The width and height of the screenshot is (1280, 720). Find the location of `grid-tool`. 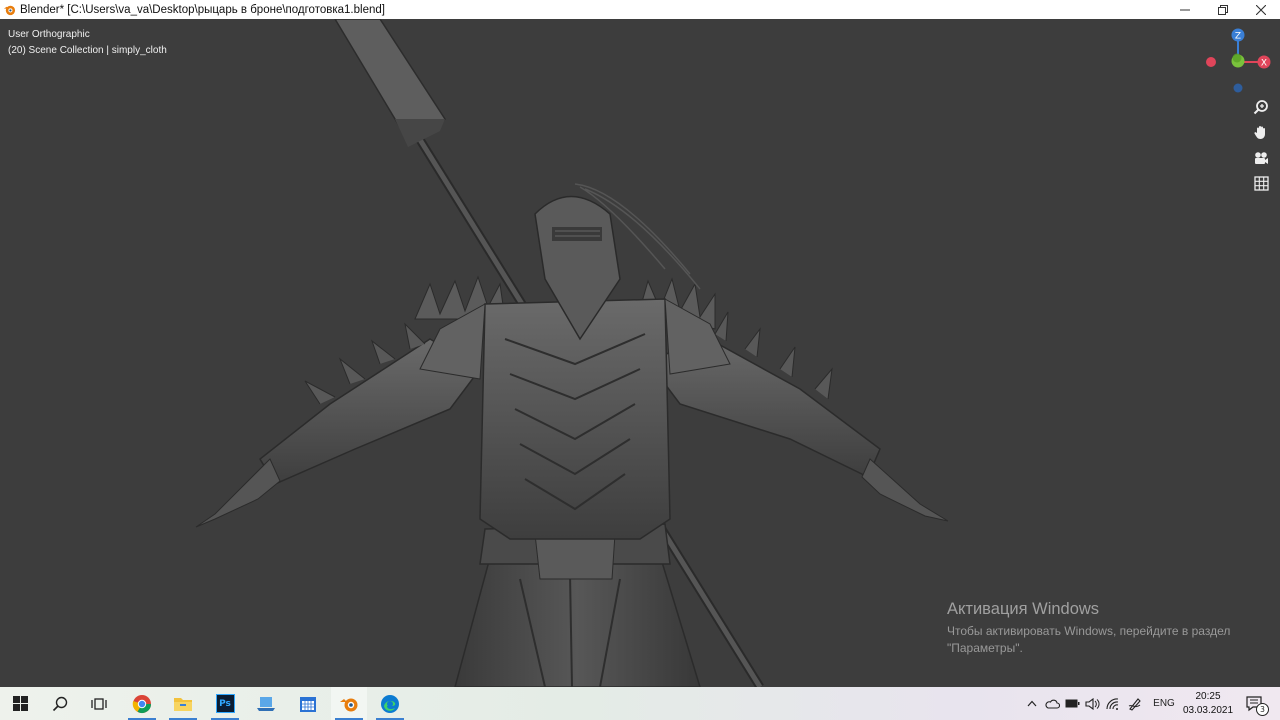

grid-tool is located at coordinates (1261, 183).